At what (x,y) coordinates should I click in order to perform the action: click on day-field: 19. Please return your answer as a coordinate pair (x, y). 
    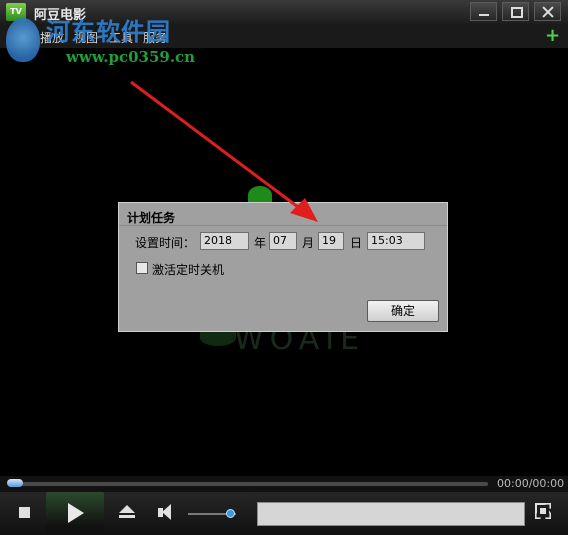
    Looking at the image, I should click on (331, 241).